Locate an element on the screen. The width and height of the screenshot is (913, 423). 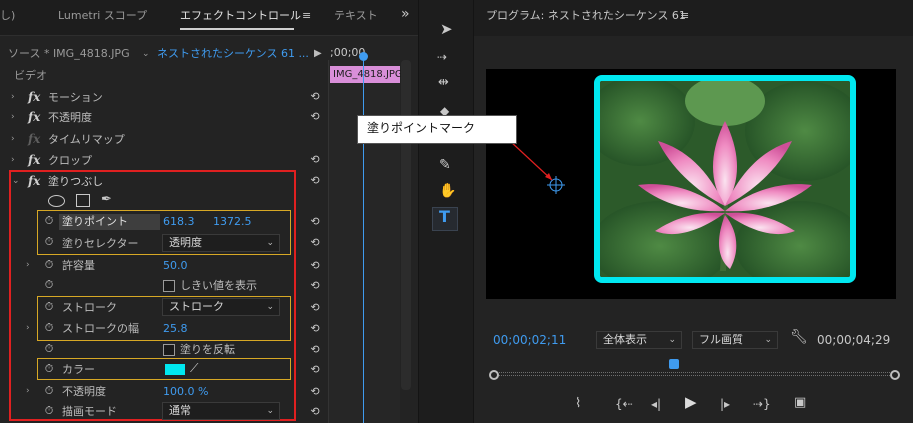
expand-opacity-chevron: › is located at coordinates (13, 117).